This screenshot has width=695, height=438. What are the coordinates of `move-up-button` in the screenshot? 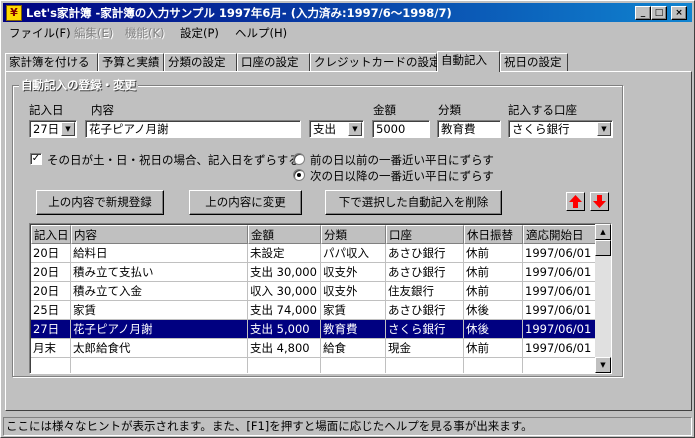 It's located at (575, 201).